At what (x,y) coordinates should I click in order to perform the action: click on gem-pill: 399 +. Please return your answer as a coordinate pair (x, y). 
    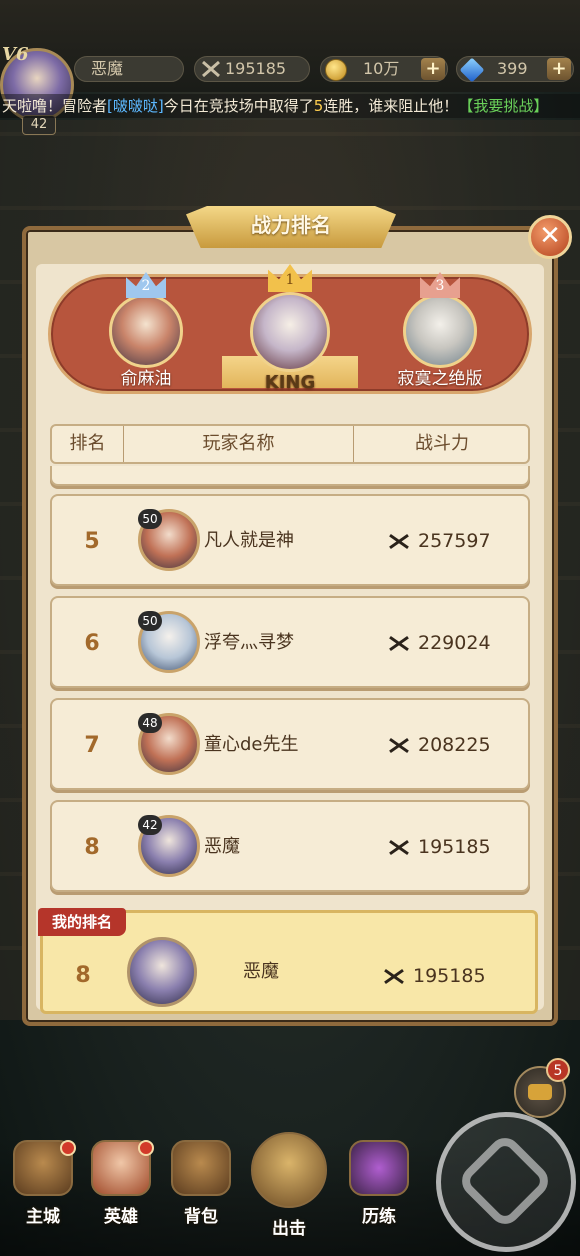
    Looking at the image, I should click on (515, 69).